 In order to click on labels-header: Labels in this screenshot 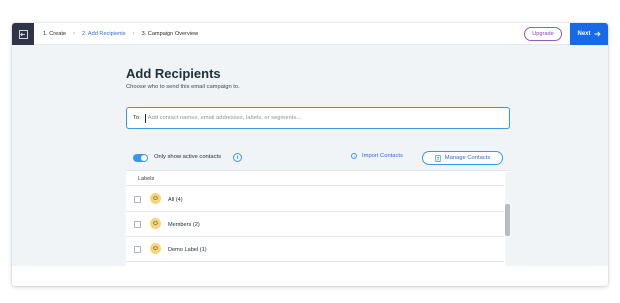, I will do `click(315, 179)`.